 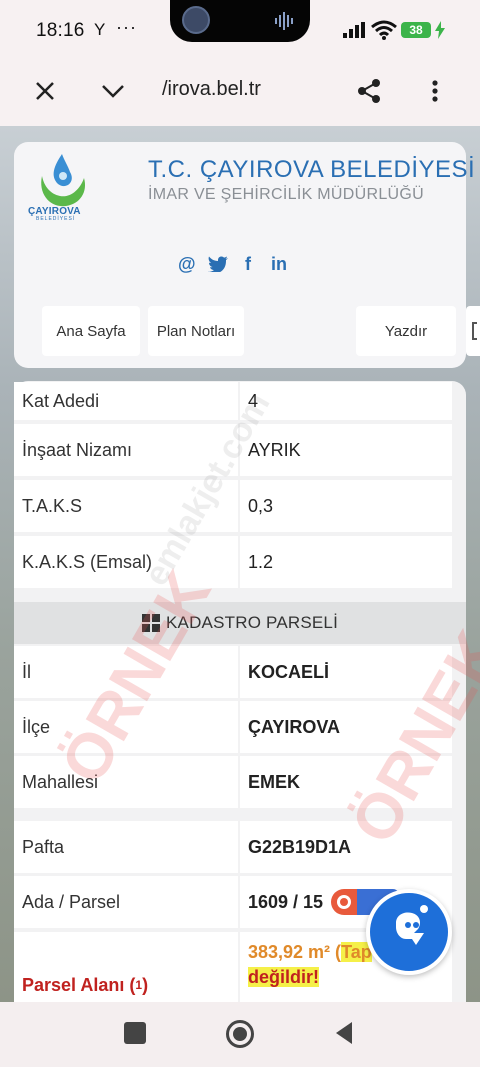 What do you see at coordinates (56, 219) in the screenshot?
I see `logo-subtext: BELEDİYESİ` at bounding box center [56, 219].